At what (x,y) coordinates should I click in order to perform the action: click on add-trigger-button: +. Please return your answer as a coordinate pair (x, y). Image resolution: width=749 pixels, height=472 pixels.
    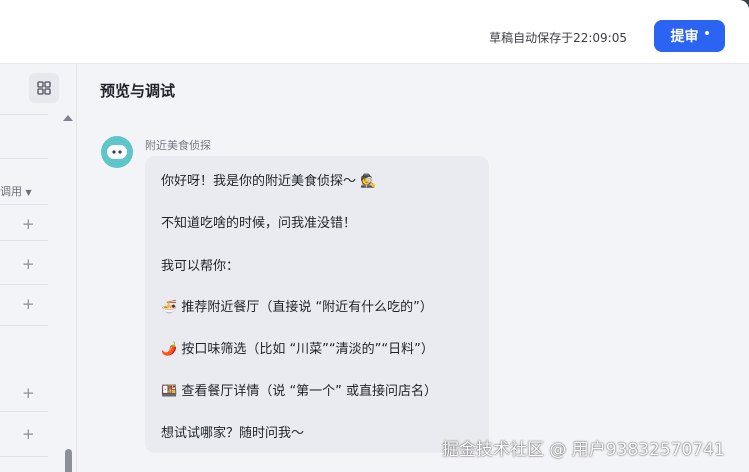
    Looking at the image, I should click on (28, 304).